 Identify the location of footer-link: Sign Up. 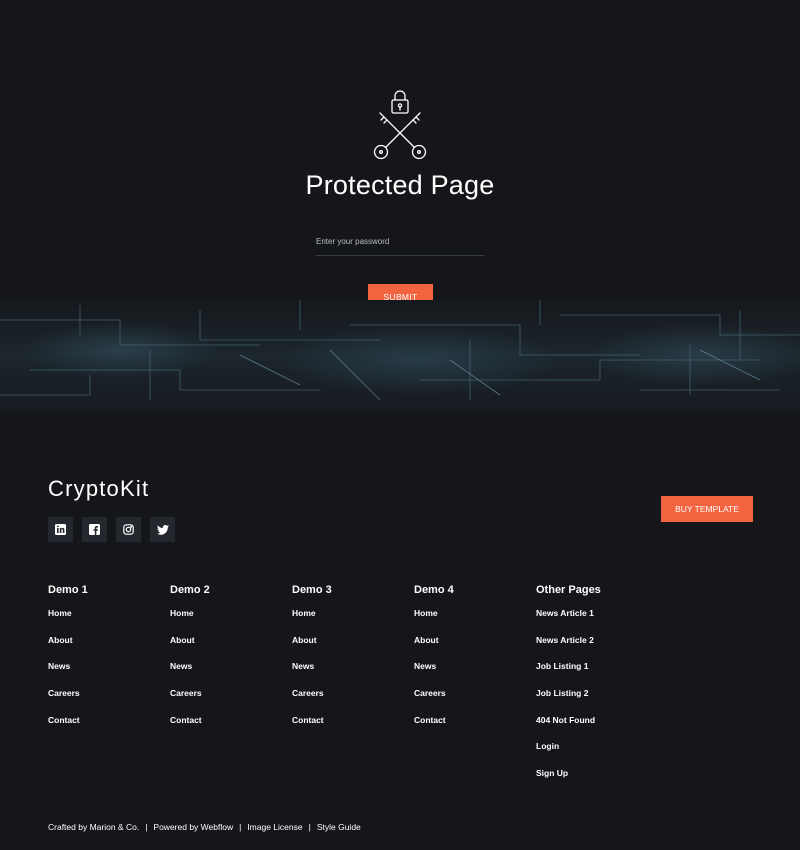
(597, 781).